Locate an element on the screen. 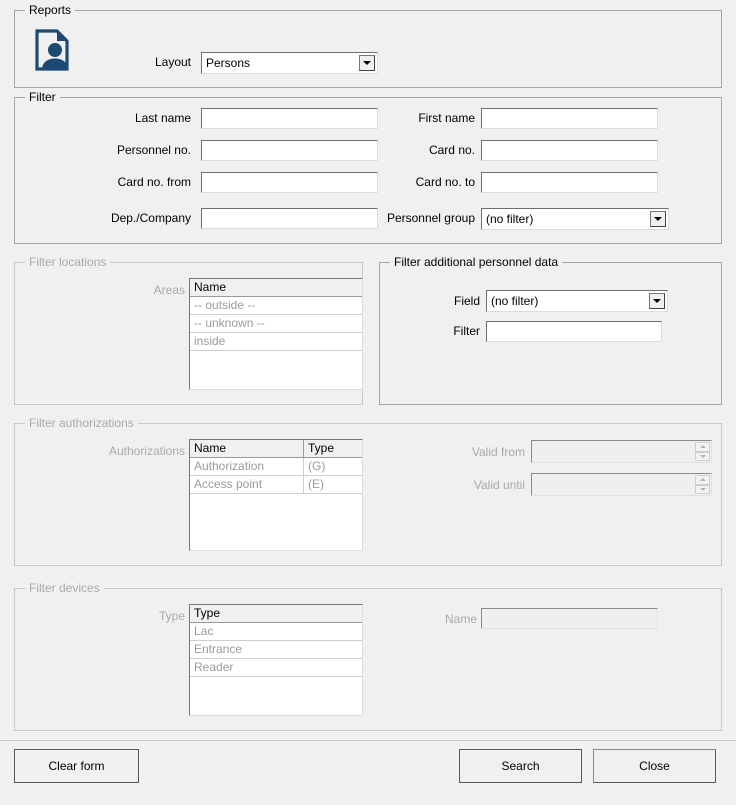 The image size is (736, 805). additional-filter-label: Filter is located at coordinates (466, 331).